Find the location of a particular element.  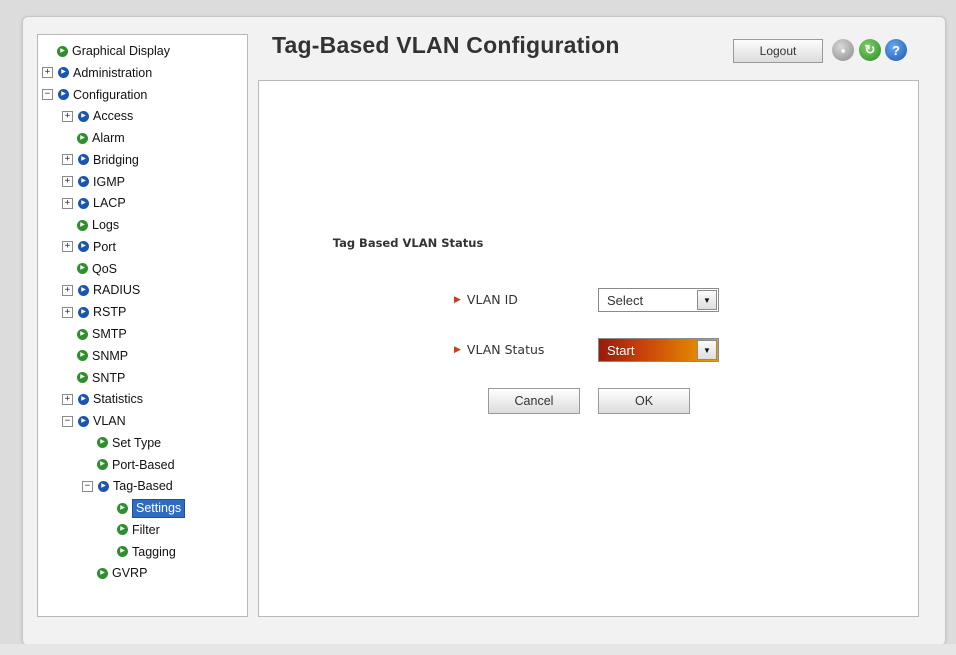

nav-item-set-type: ▶ Set Type is located at coordinates (129, 443).